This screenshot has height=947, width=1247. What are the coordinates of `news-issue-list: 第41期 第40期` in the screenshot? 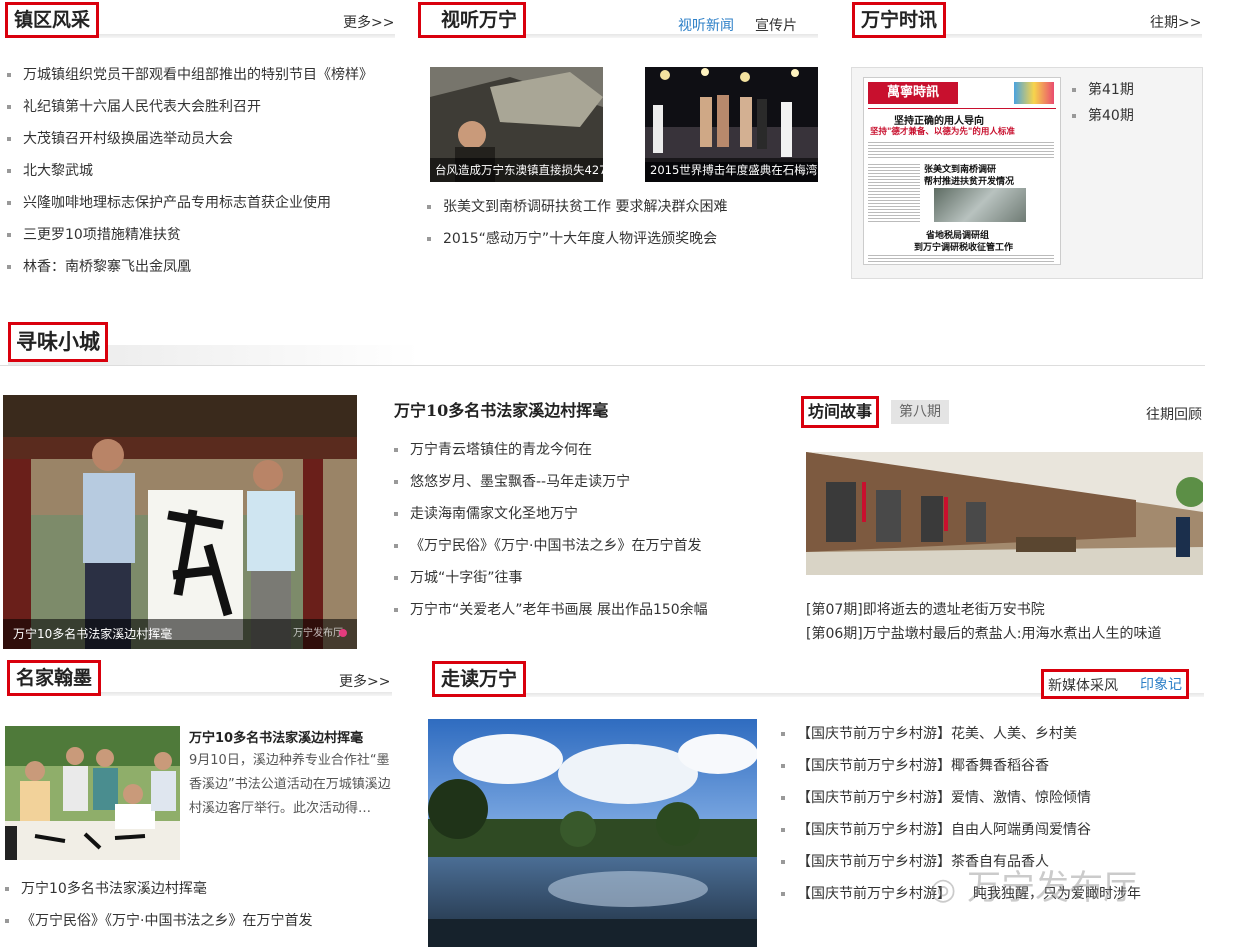 It's located at (1130, 103).